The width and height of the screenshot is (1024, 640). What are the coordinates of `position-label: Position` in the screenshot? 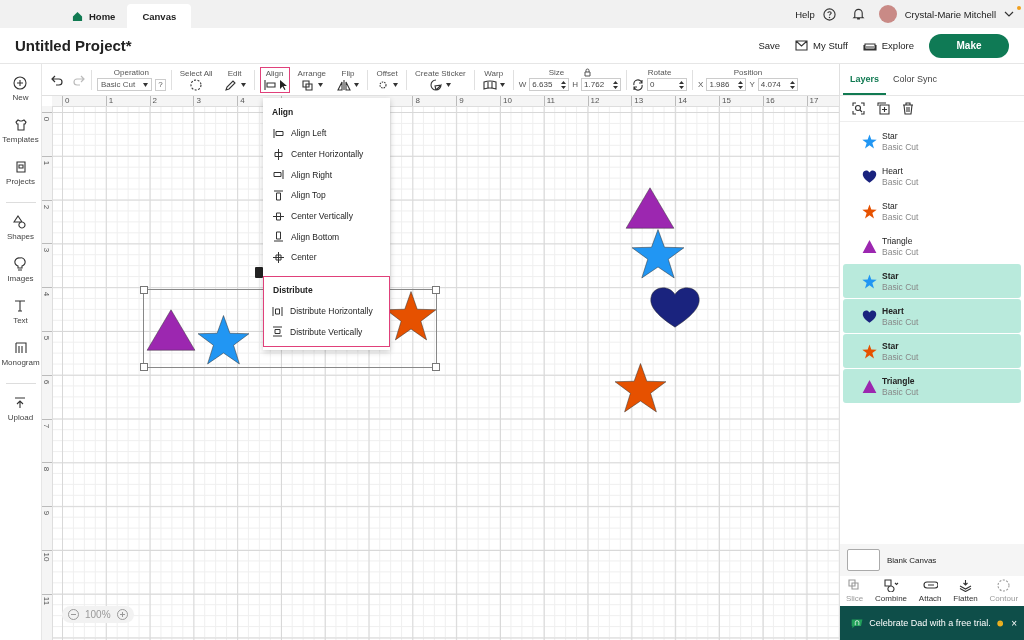 It's located at (748, 72).